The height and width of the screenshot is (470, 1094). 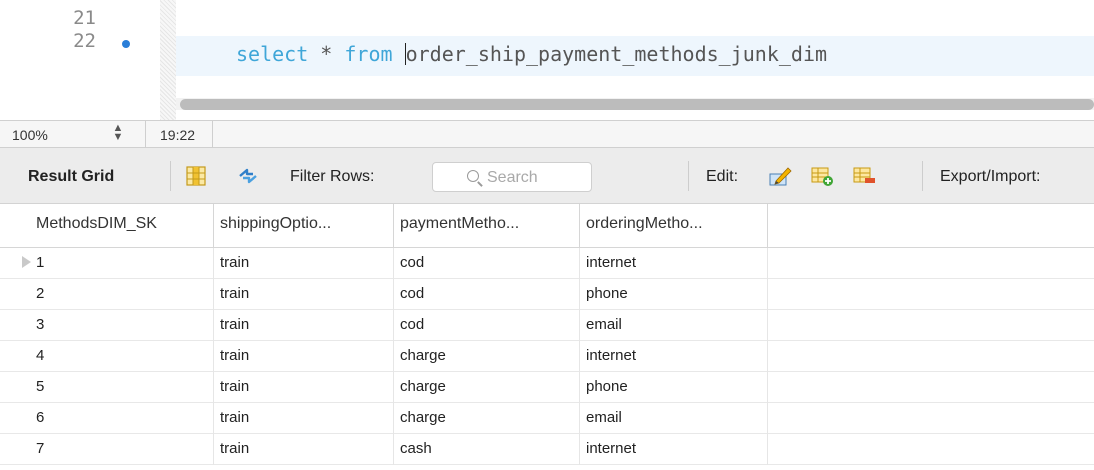 What do you see at coordinates (122, 418) in the screenshot?
I see `cell: 6` at bounding box center [122, 418].